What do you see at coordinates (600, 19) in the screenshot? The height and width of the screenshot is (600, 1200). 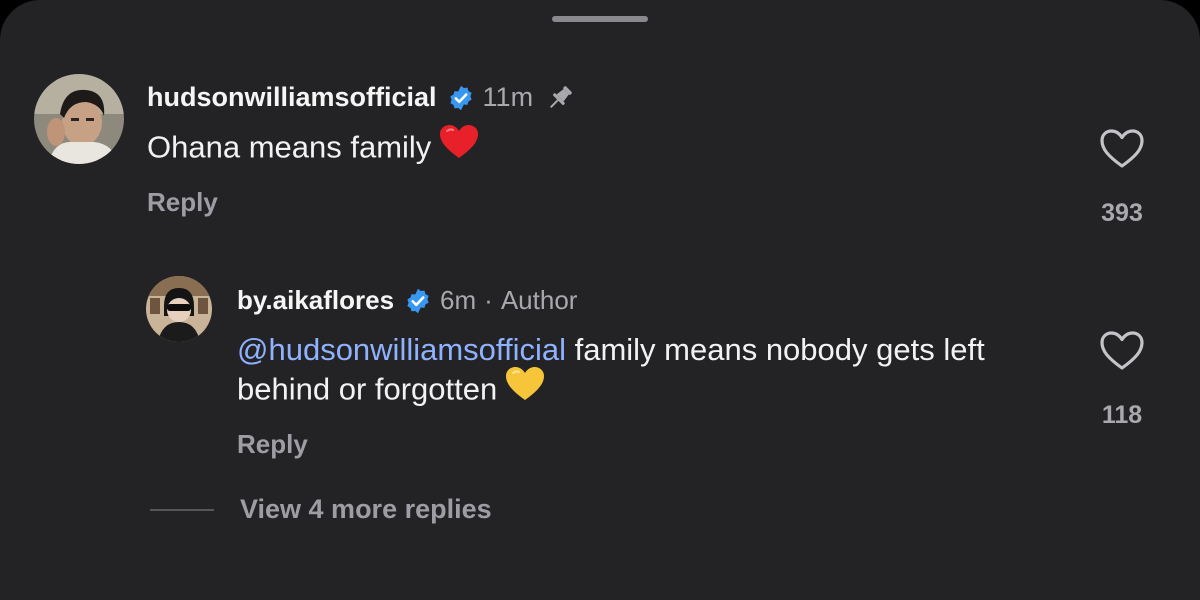 I see `sheet-grabber` at bounding box center [600, 19].